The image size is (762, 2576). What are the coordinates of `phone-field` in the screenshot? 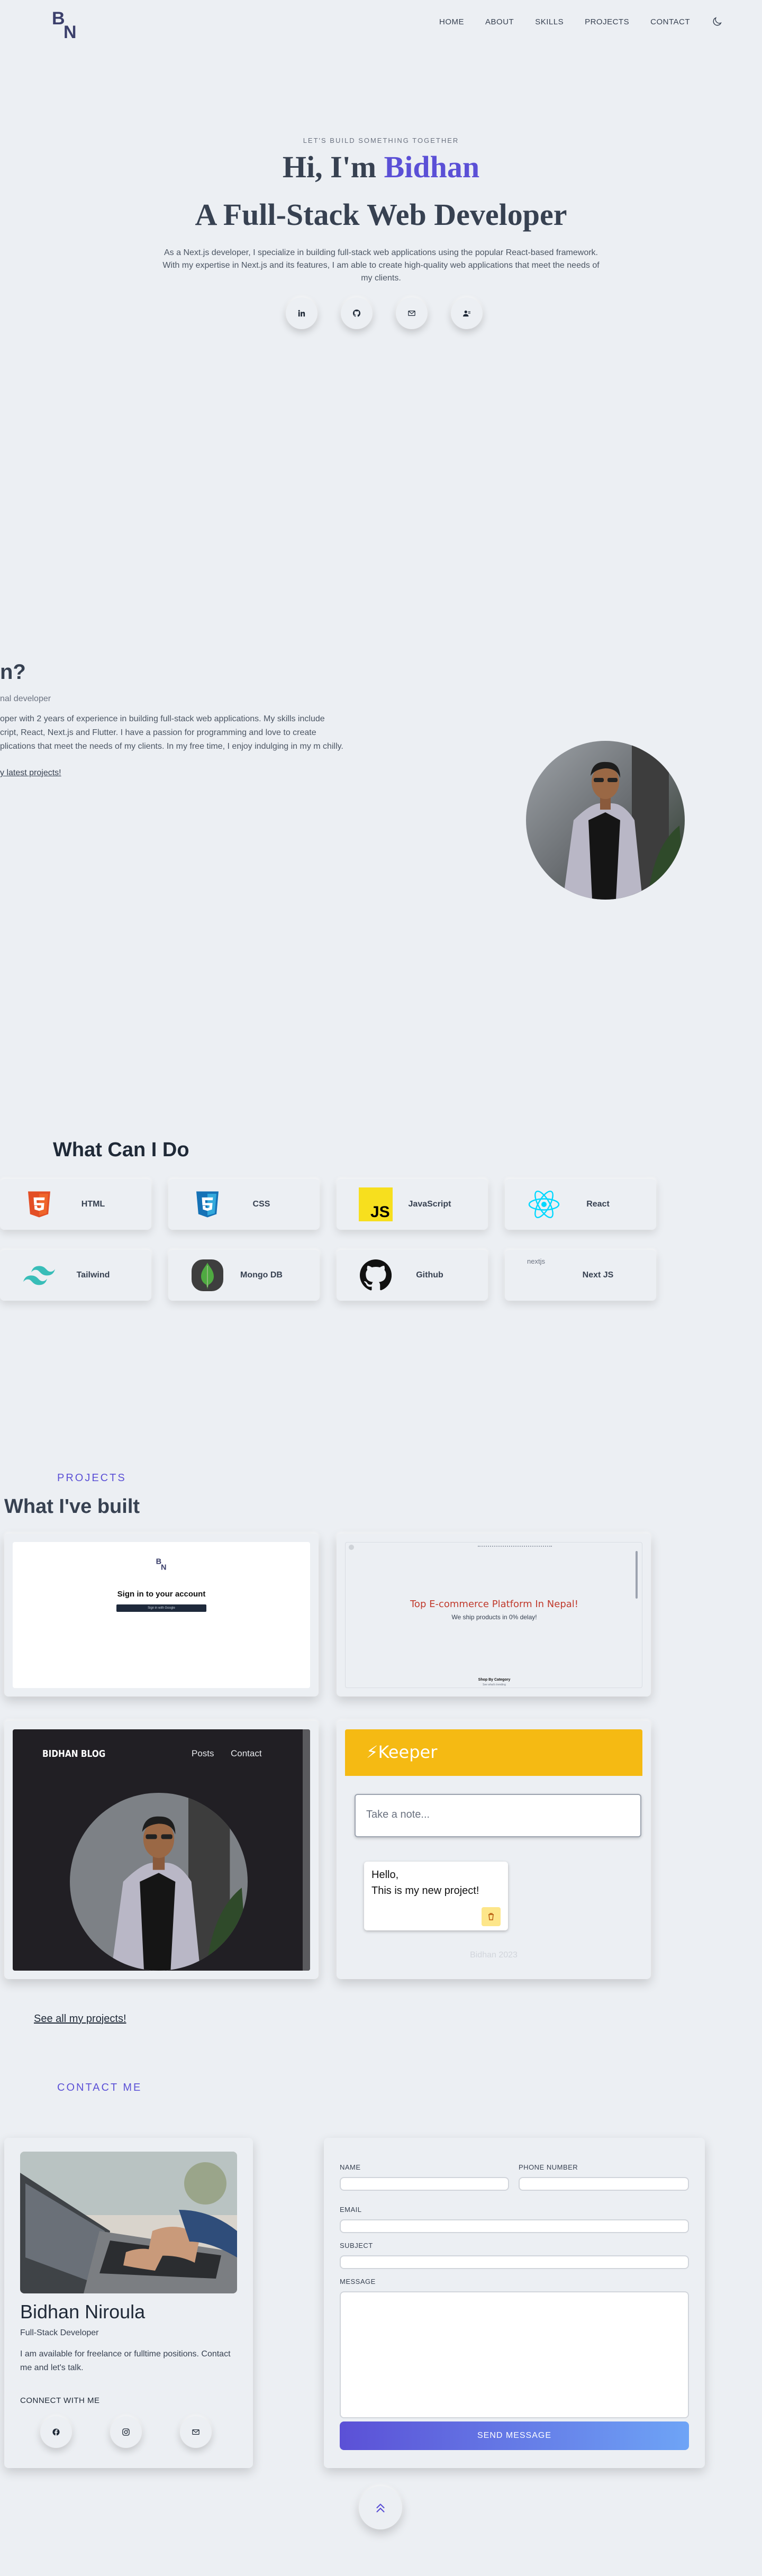 It's located at (604, 2184).